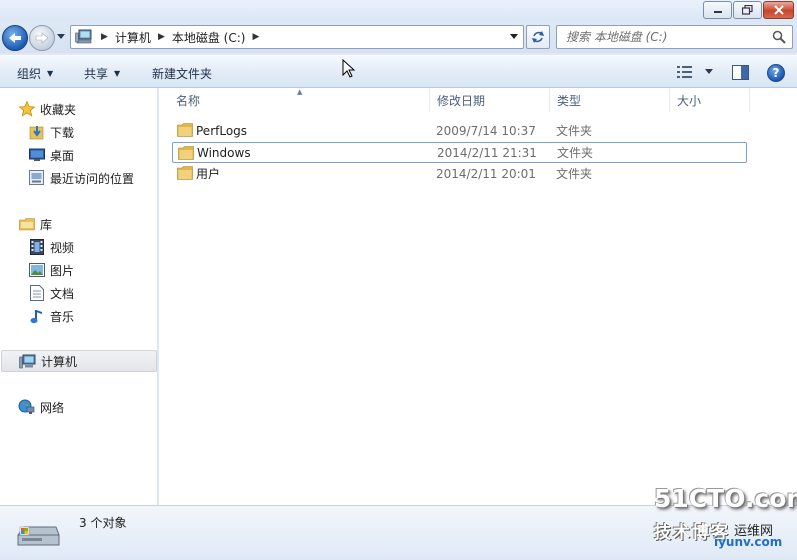  What do you see at coordinates (96, 224) in the screenshot?
I see `sidebar-item-libraries: 库` at bounding box center [96, 224].